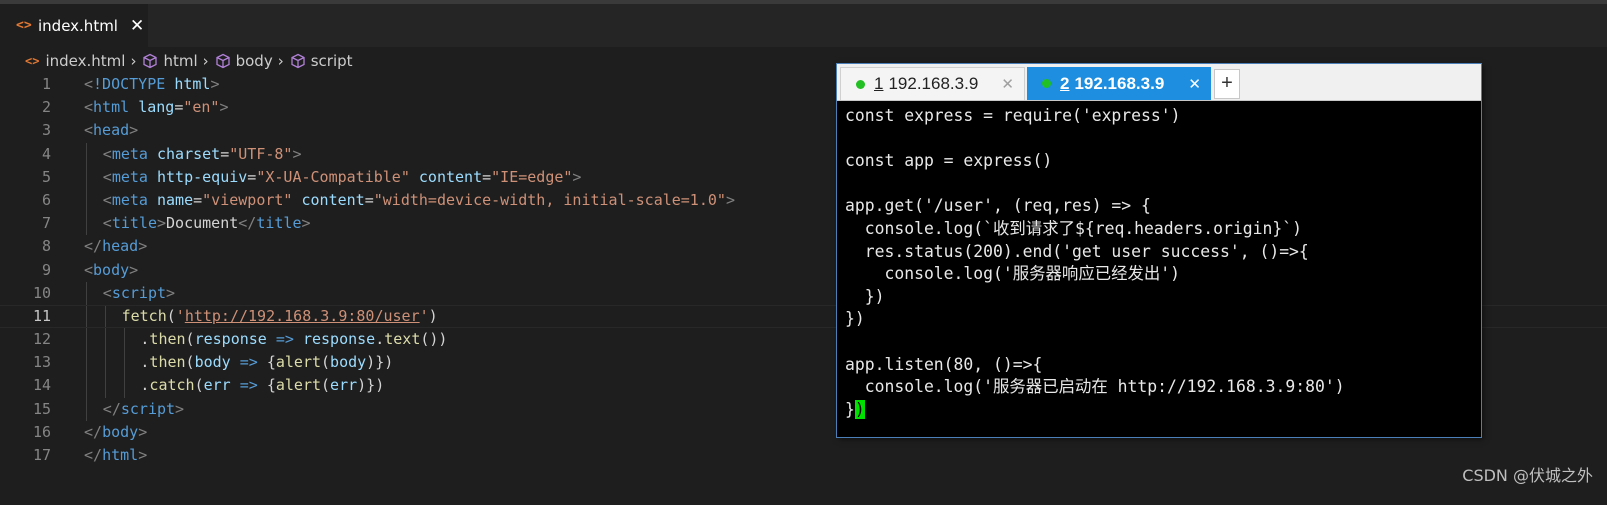 This screenshot has height=505, width=1607. I want to click on line-number: 1, so click(46, 84).